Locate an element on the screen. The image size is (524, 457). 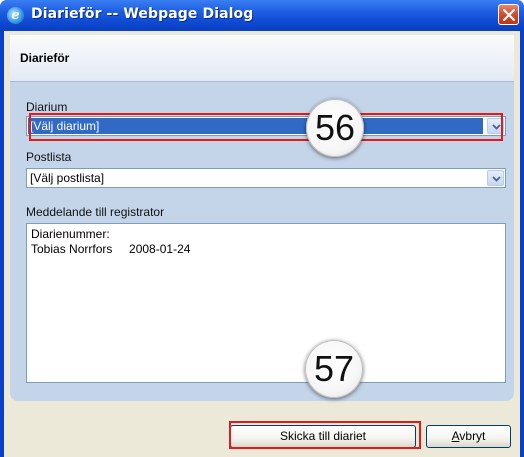
close-button is located at coordinates (508, 14).